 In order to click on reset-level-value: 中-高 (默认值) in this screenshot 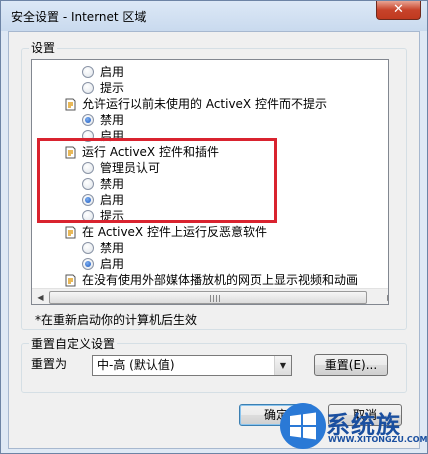, I will do `click(136, 365)`.